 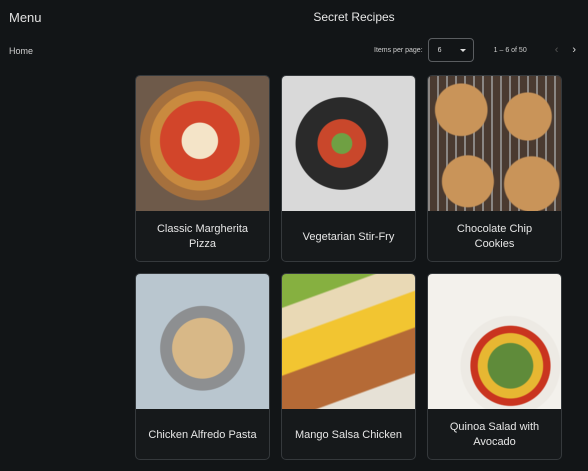 I want to click on chevron-down-icon, so click(x=462, y=50).